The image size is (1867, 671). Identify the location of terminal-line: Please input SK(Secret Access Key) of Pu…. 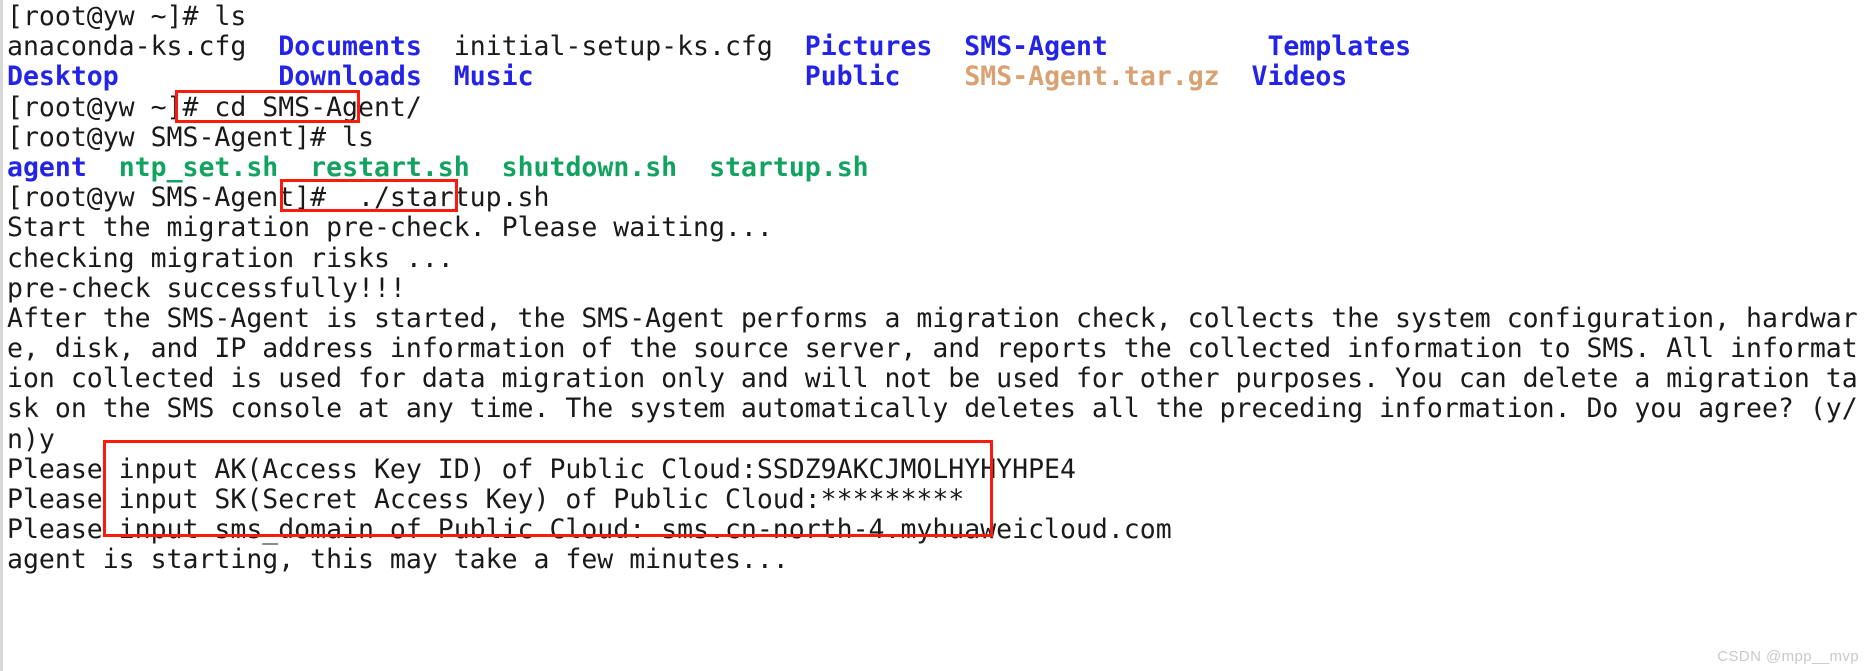
(937, 499).